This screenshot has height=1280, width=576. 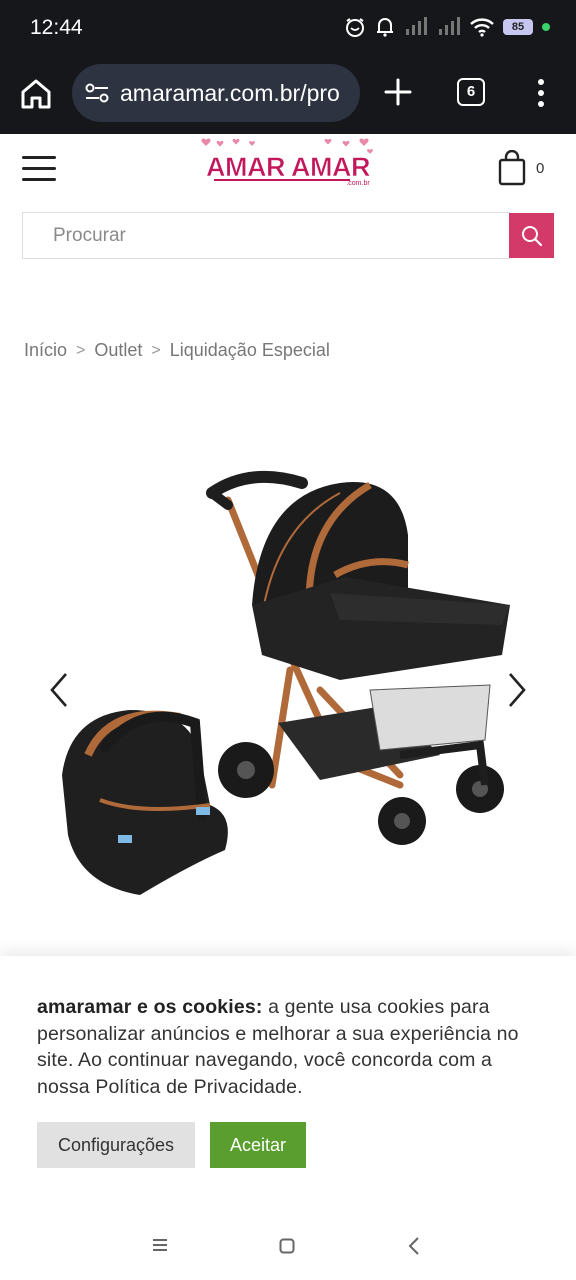 I want to click on battery-icon: 85, so click(x=518, y=27).